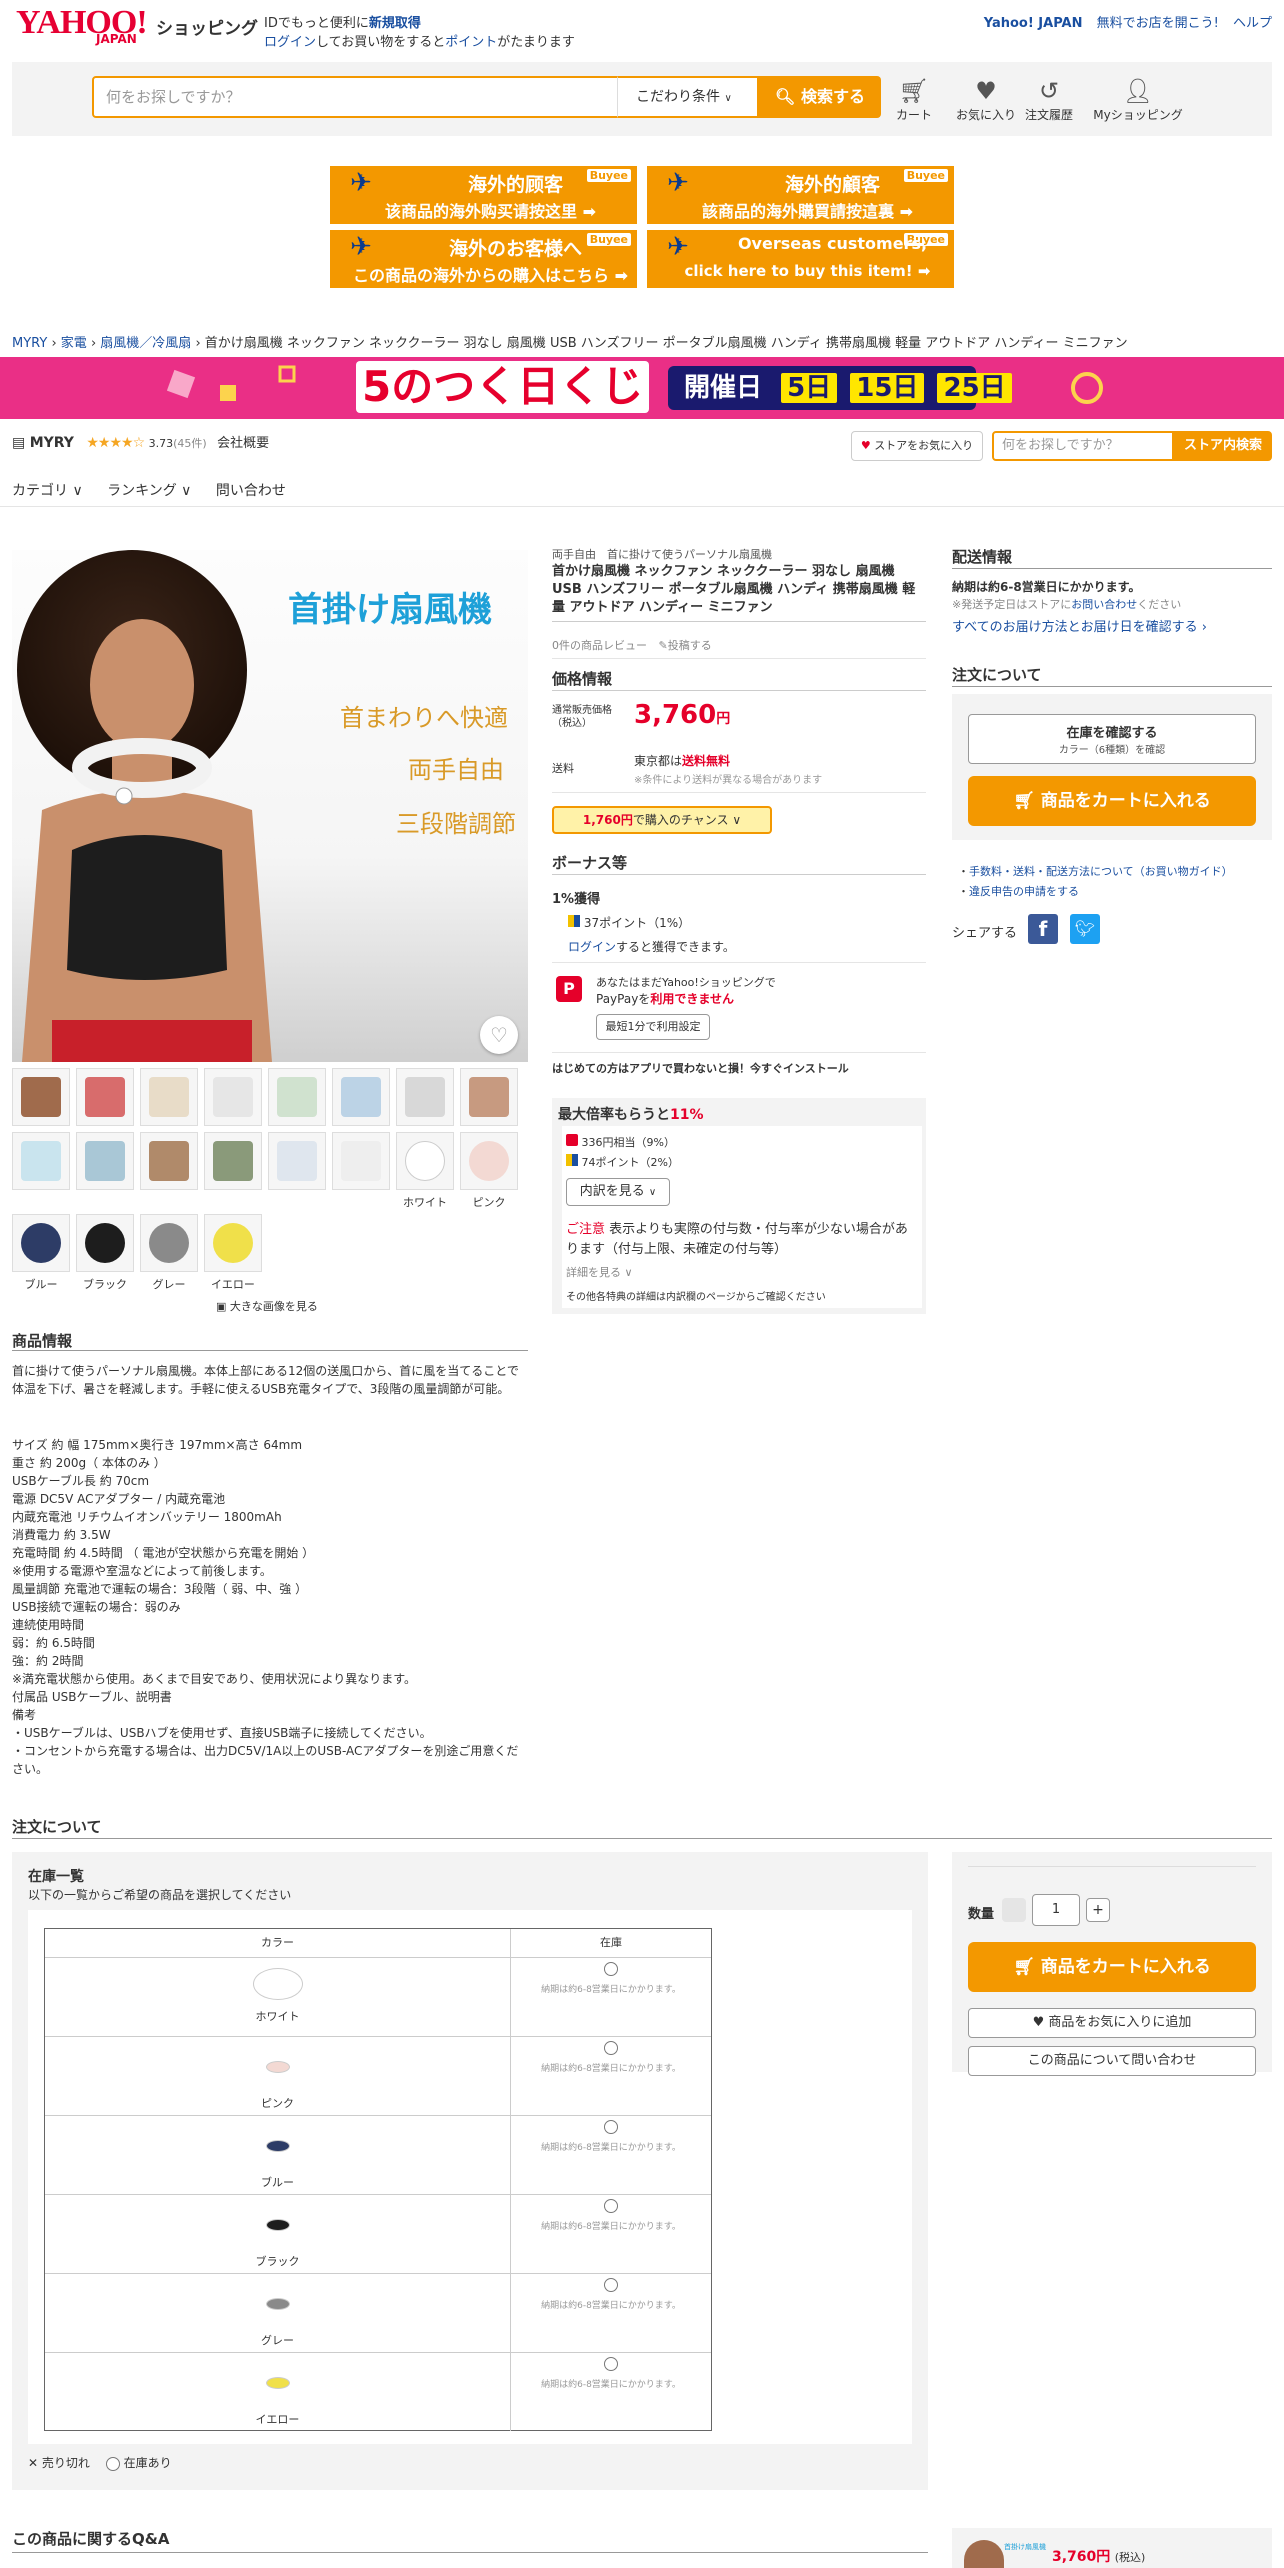 The width and height of the screenshot is (1284, 2568). Describe the element at coordinates (290, 42) in the screenshot. I see `login-link: ログイン` at that location.